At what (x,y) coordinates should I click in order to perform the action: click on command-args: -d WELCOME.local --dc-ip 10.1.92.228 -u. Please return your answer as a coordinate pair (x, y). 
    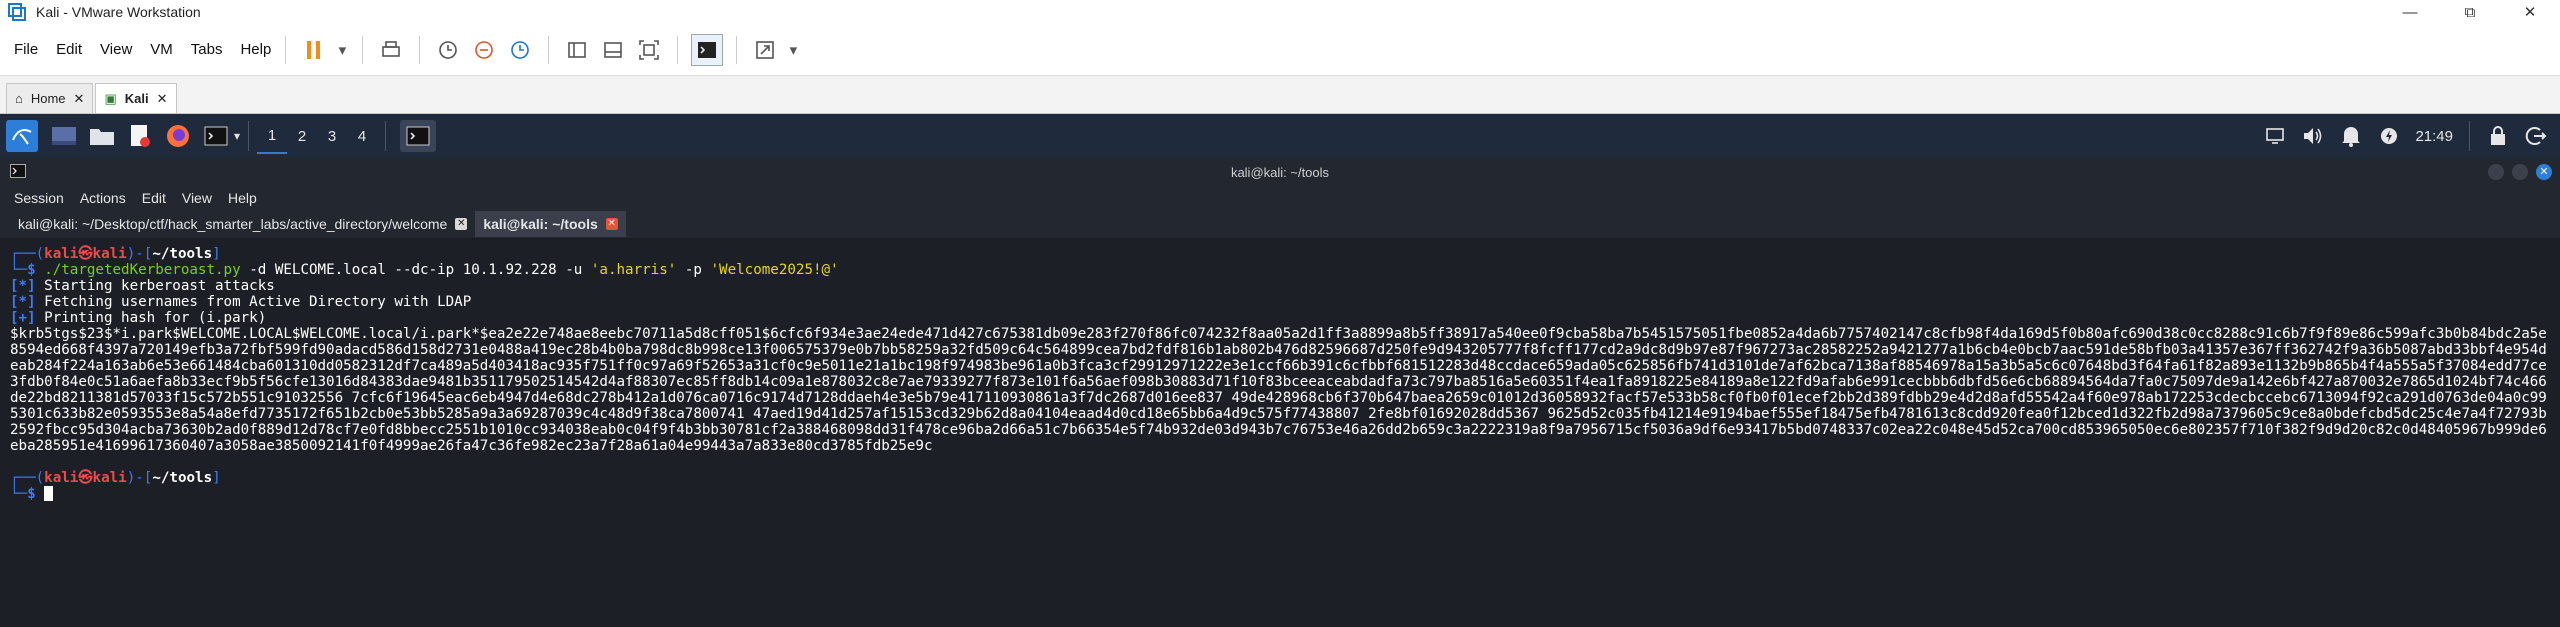
    Looking at the image, I should click on (416, 270).